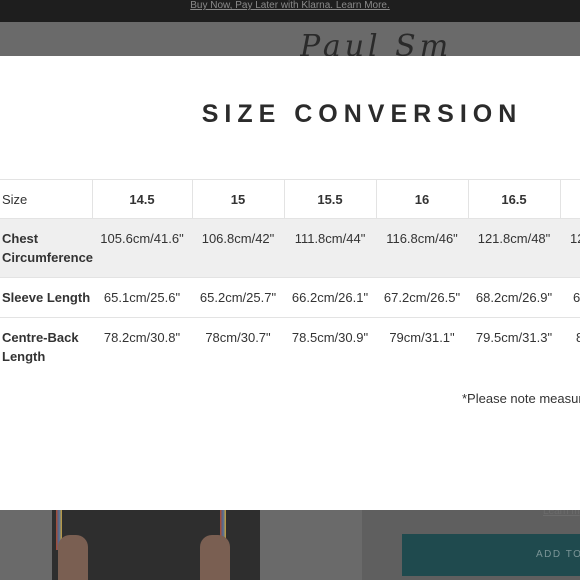 The image size is (580, 580). I want to click on table-cell: 111.8cm/44", so click(330, 238).